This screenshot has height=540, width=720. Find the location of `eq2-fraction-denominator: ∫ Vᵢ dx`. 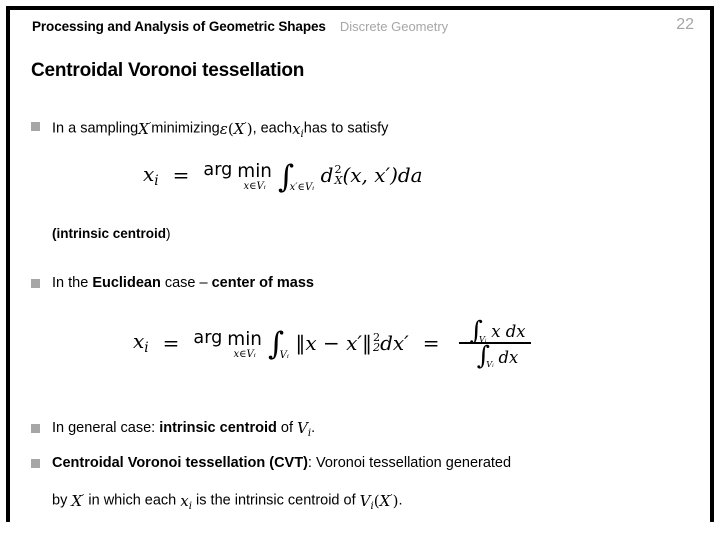

eq2-fraction-denominator: ∫ Vᵢ dx is located at coordinates (496, 355).